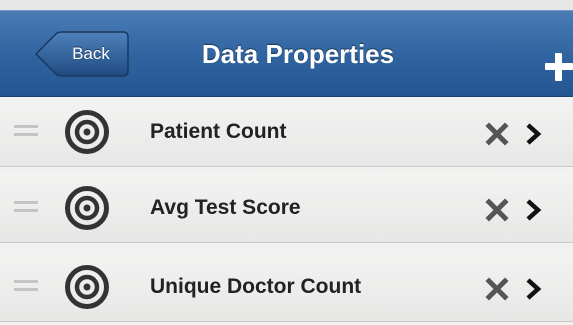  Describe the element at coordinates (286, 5) in the screenshot. I see `top-strip` at that location.